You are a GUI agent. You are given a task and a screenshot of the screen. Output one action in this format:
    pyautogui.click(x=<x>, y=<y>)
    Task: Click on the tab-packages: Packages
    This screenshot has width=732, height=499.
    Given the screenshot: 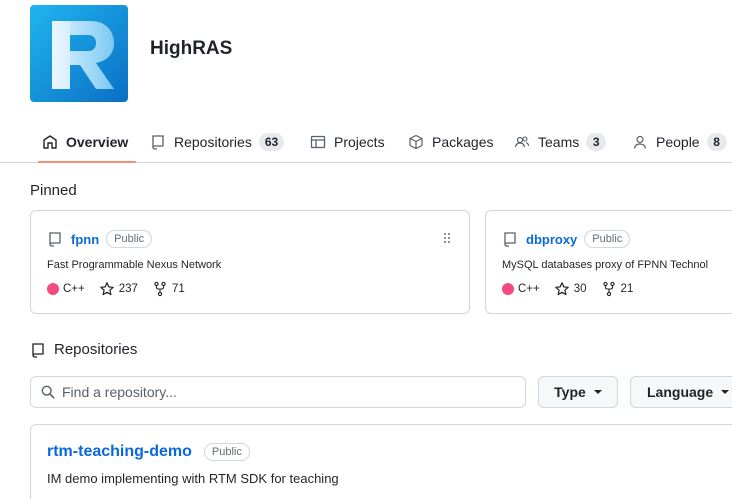 What is the action you would take?
    pyautogui.click(x=450, y=142)
    